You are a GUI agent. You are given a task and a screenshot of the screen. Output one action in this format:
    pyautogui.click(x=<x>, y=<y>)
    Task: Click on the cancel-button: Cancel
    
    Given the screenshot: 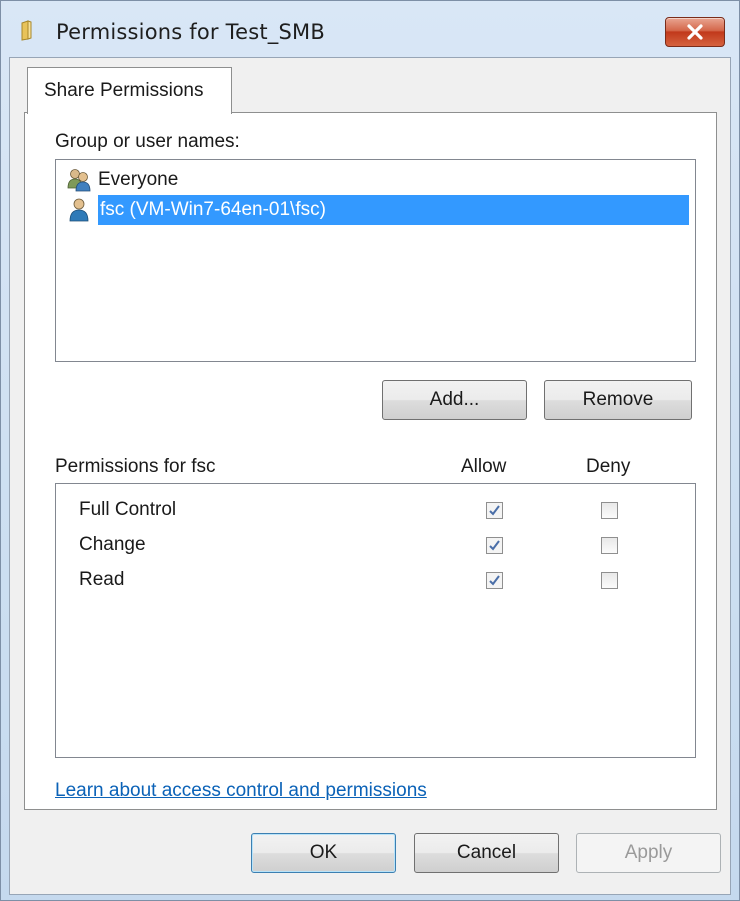 What is the action you would take?
    pyautogui.click(x=486, y=853)
    